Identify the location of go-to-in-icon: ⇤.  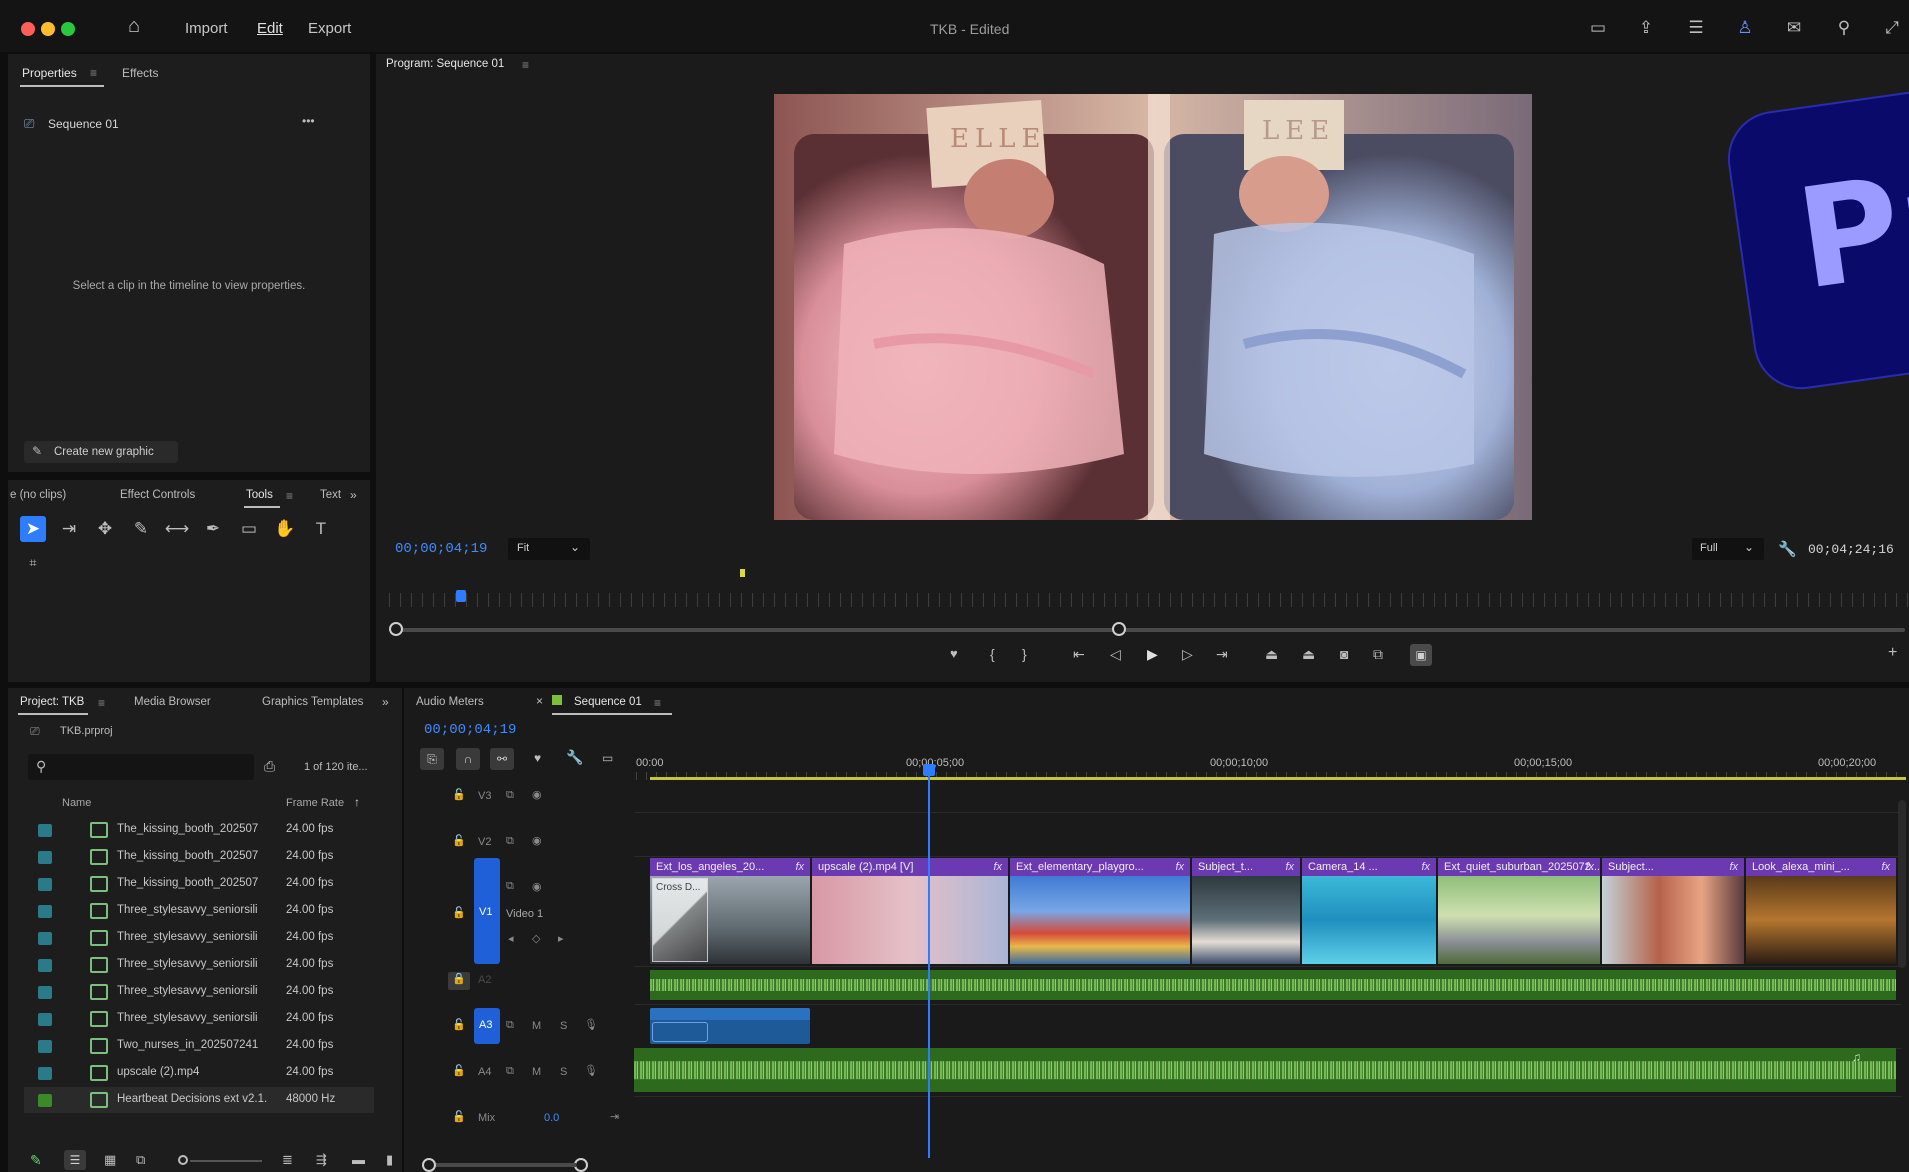
(1079, 654).